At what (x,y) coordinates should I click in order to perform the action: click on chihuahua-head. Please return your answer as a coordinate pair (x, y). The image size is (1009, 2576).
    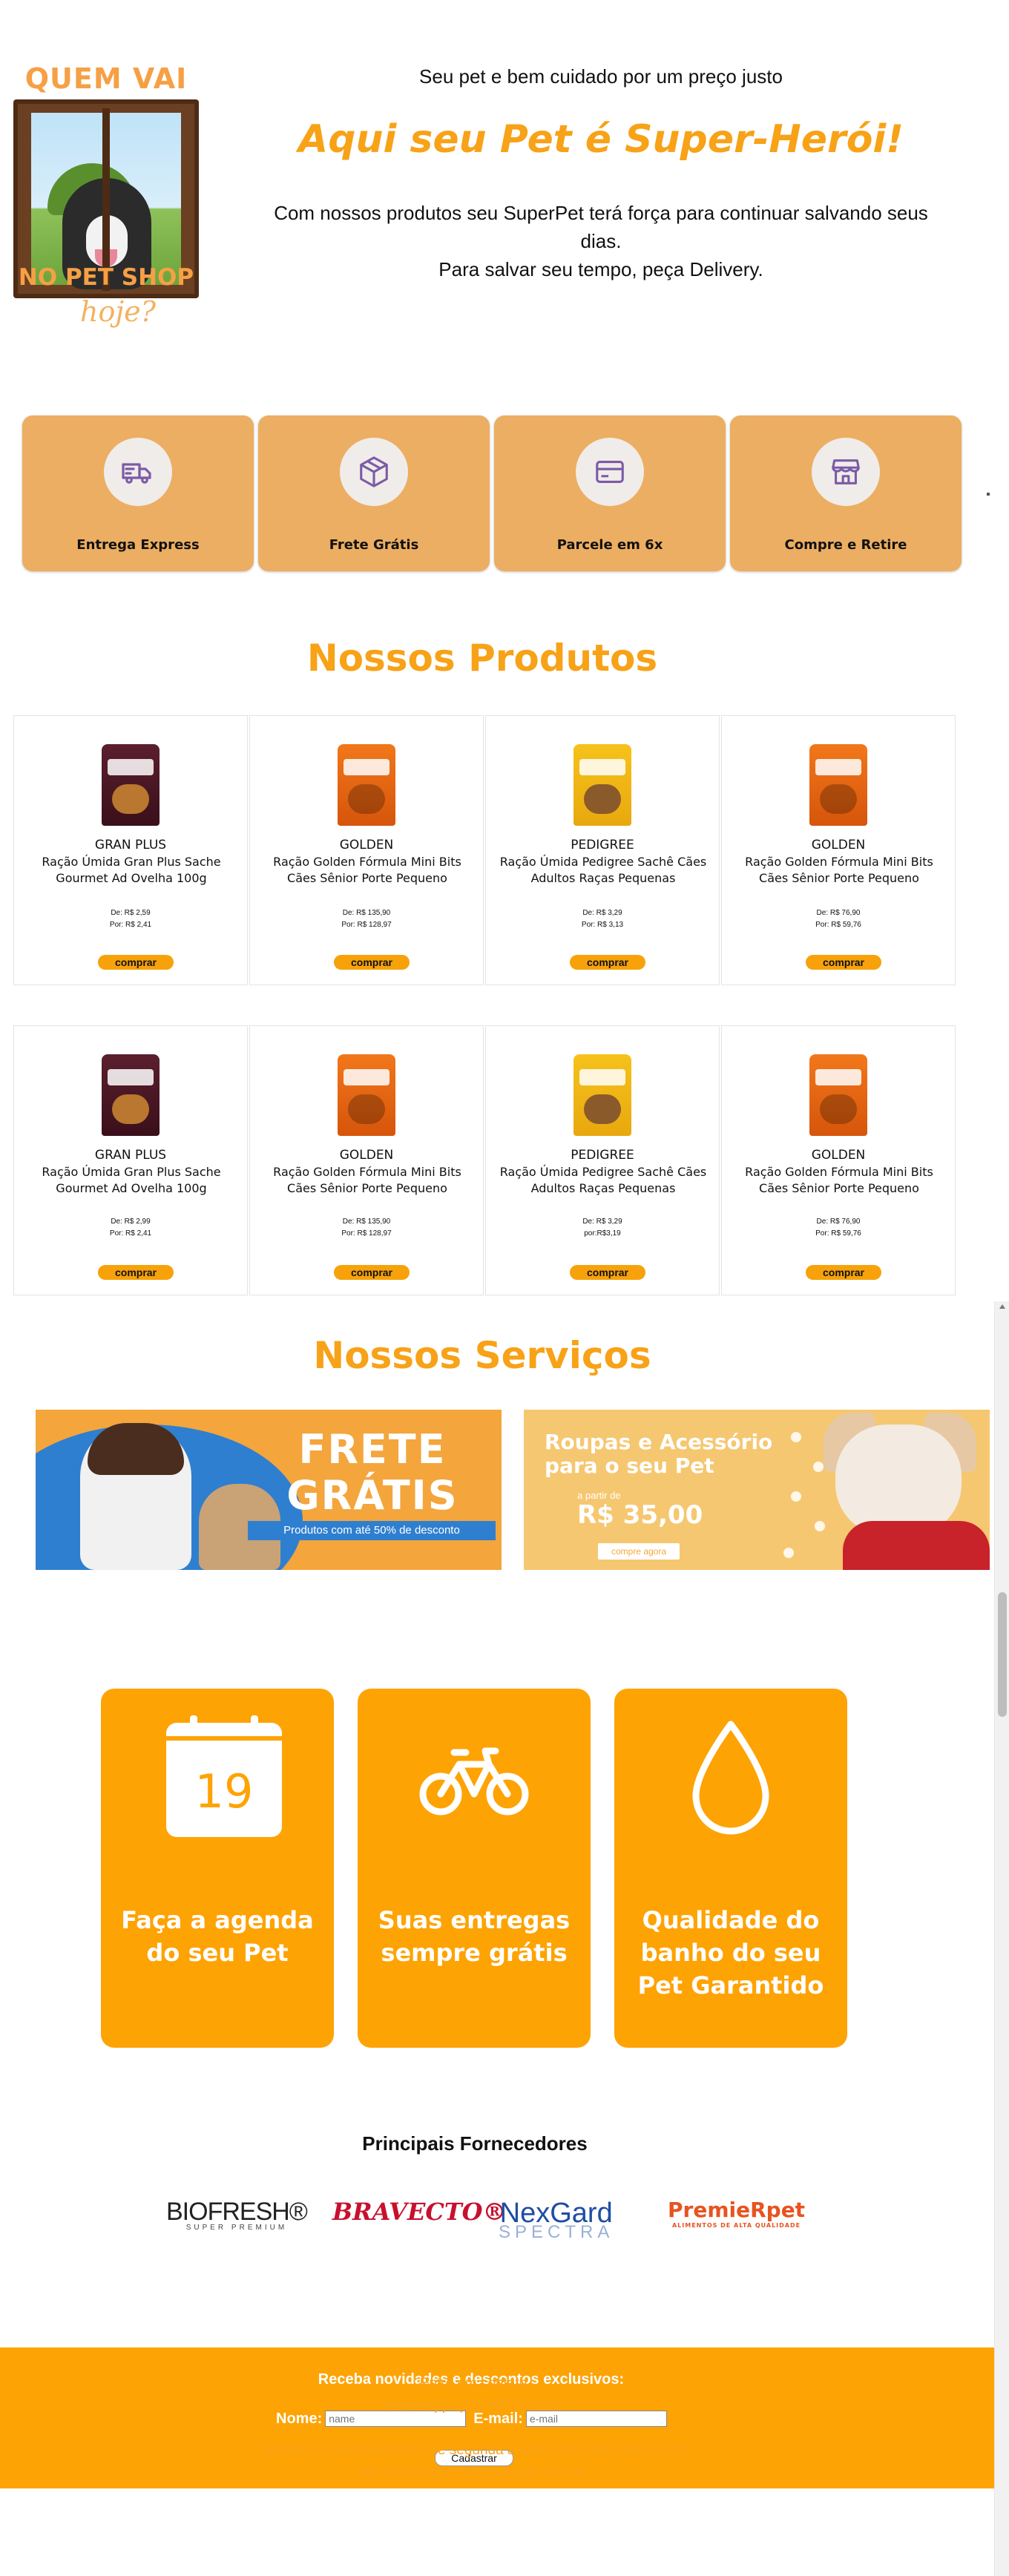
    Looking at the image, I should click on (899, 1480).